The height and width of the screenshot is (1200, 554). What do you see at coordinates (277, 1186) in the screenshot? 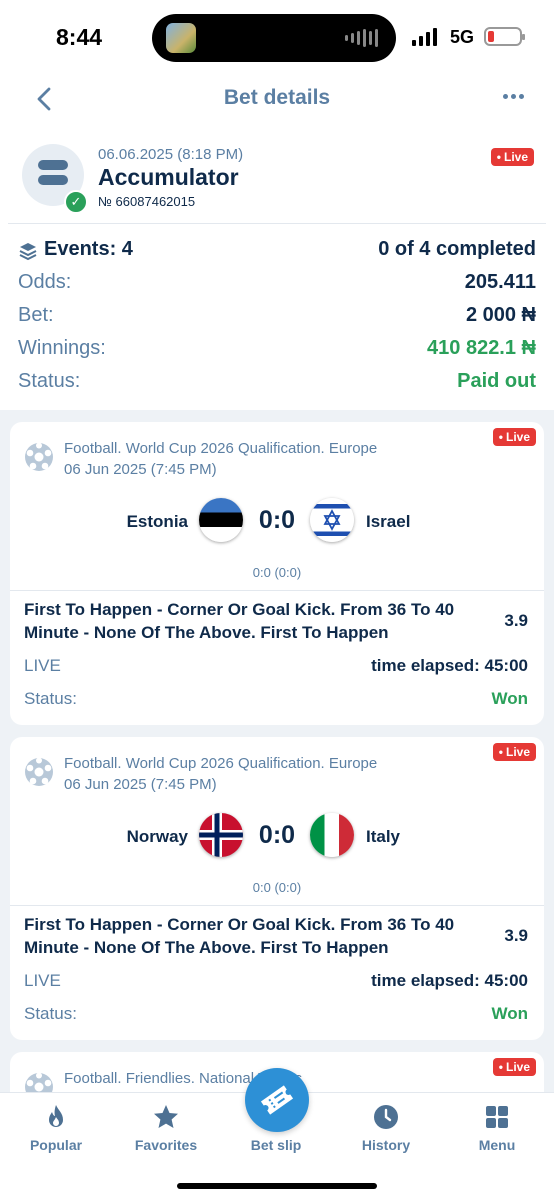
I see `home-indicator` at bounding box center [277, 1186].